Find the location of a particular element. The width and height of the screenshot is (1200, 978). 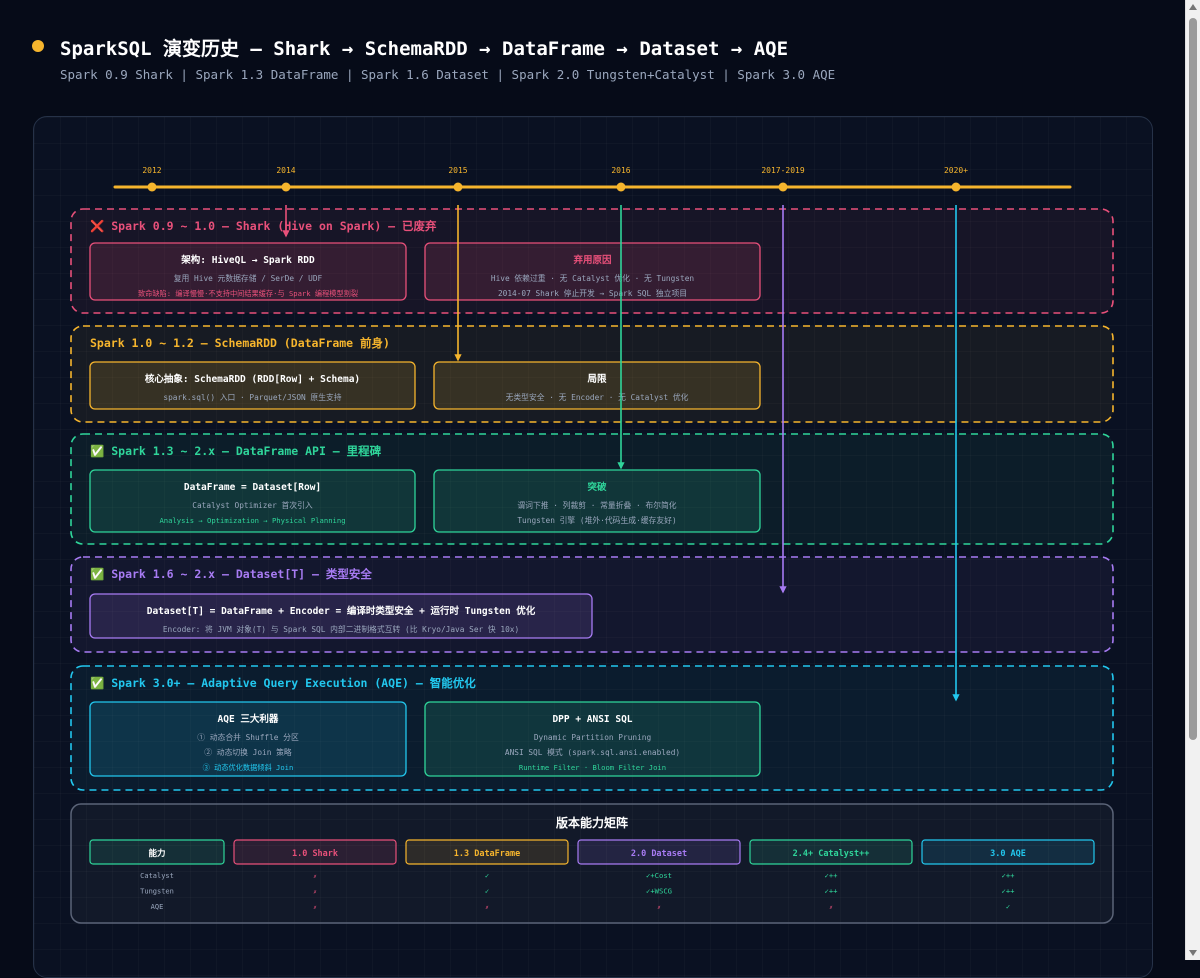

info-card-line: ANSI SQL 模式 (spark.sql.ansi.enabled) is located at coordinates (592, 752).